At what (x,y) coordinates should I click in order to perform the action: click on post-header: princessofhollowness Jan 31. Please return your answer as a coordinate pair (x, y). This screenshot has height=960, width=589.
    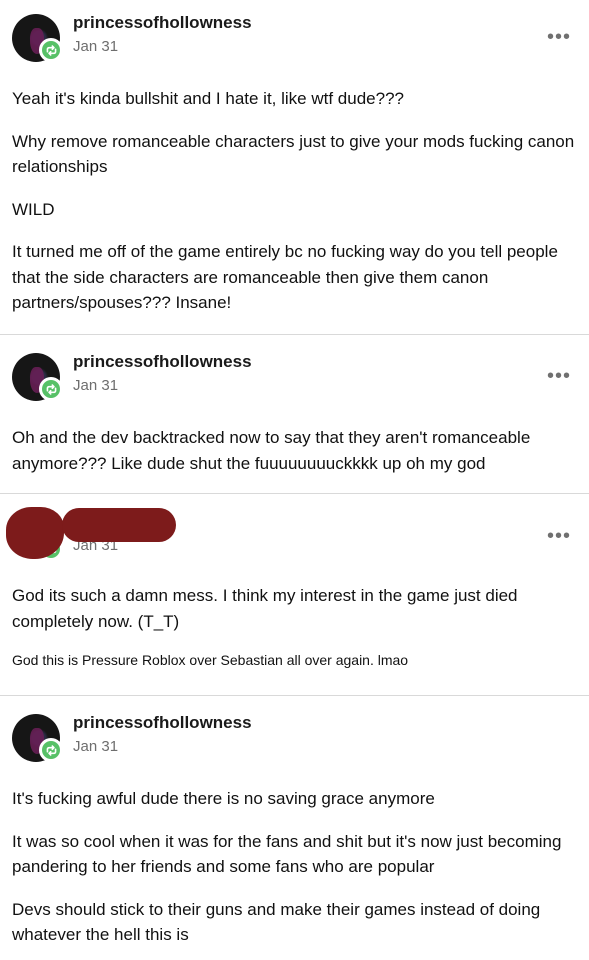
    Looking at the image, I should click on (294, 746).